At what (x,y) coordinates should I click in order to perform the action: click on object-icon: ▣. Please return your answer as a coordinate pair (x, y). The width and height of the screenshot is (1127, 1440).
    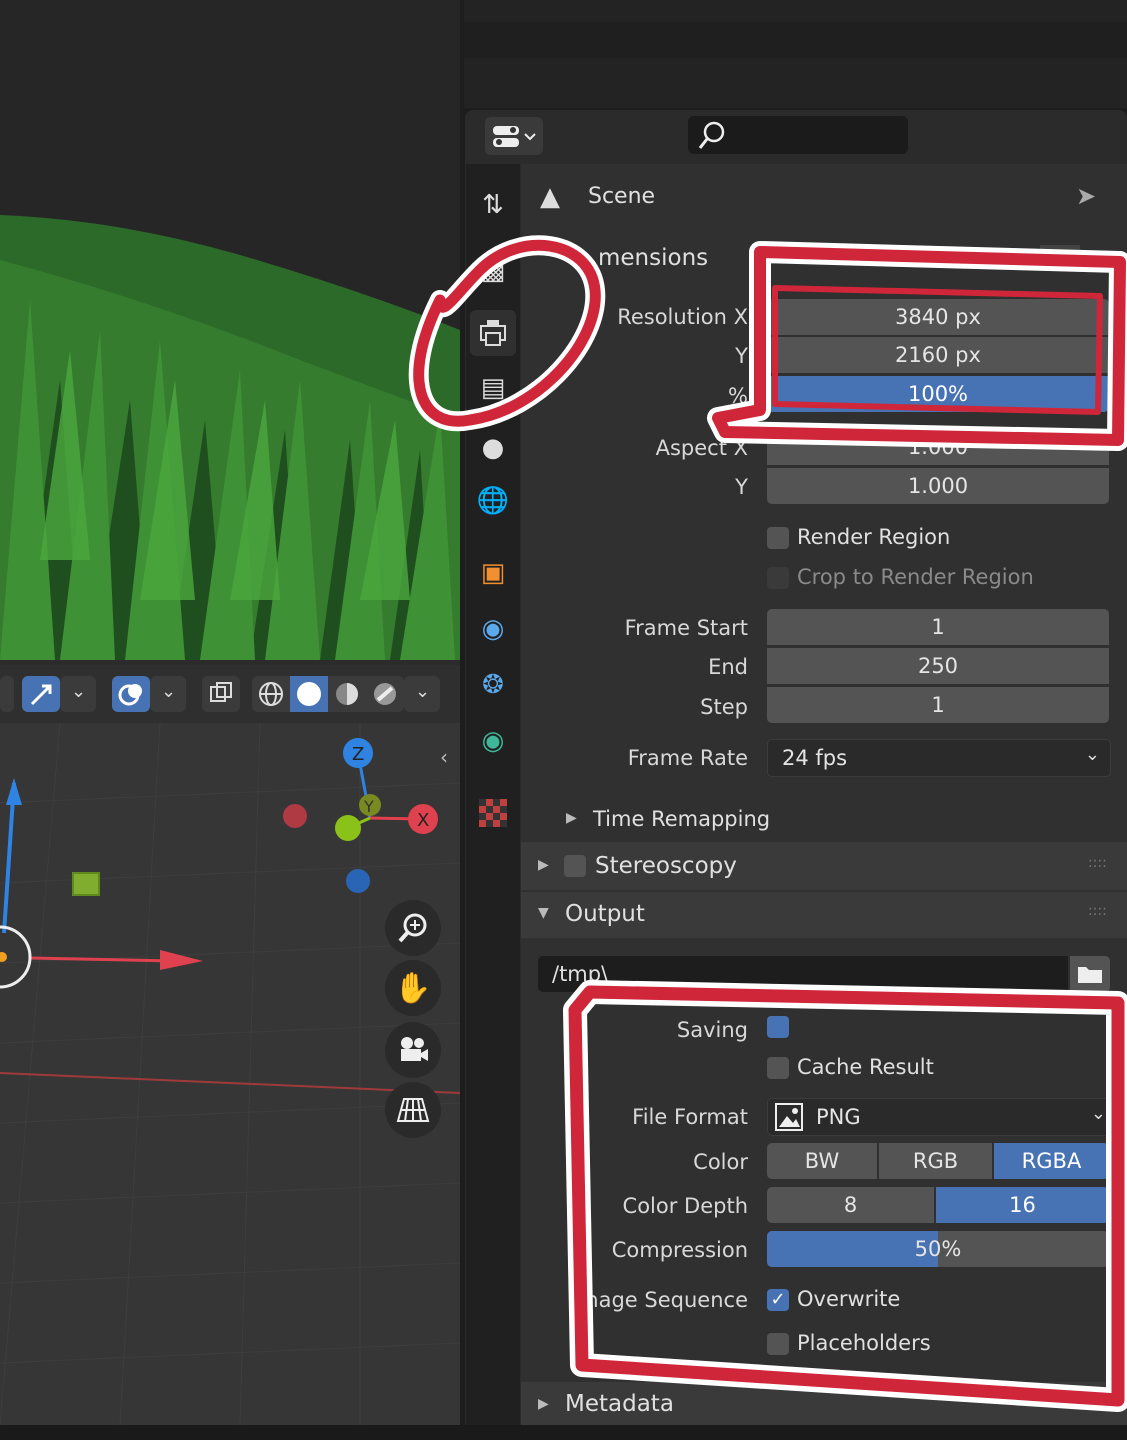
    Looking at the image, I should click on (493, 573).